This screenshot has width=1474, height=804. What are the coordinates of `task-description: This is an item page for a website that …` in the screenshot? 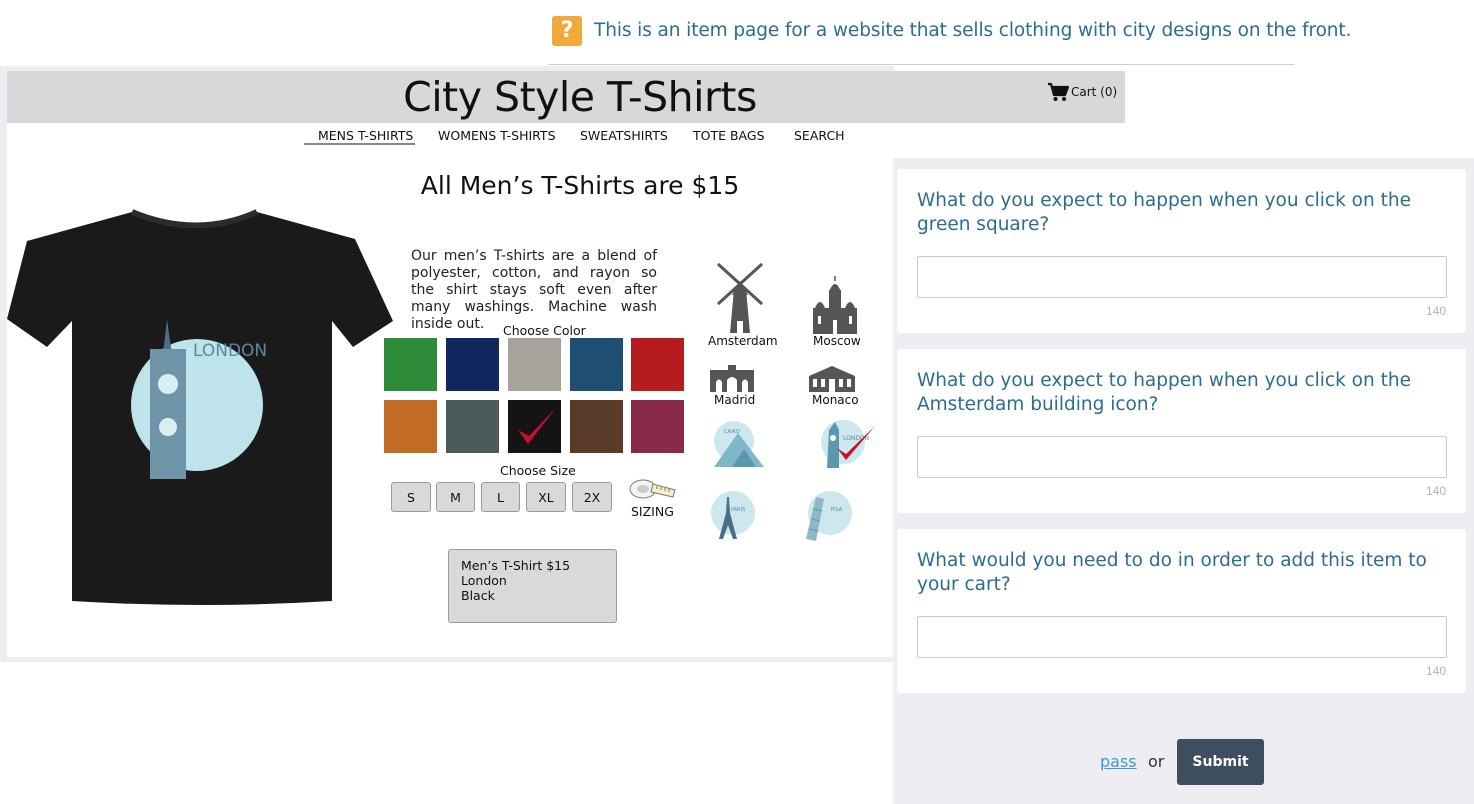 It's located at (973, 30).